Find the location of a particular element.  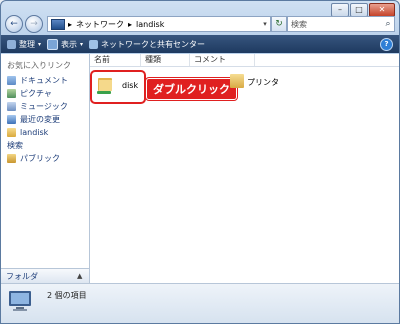

toolbar: 整理 ▾ 表示 ▾ ネットワークと共有センター ? is located at coordinates (200, 44).